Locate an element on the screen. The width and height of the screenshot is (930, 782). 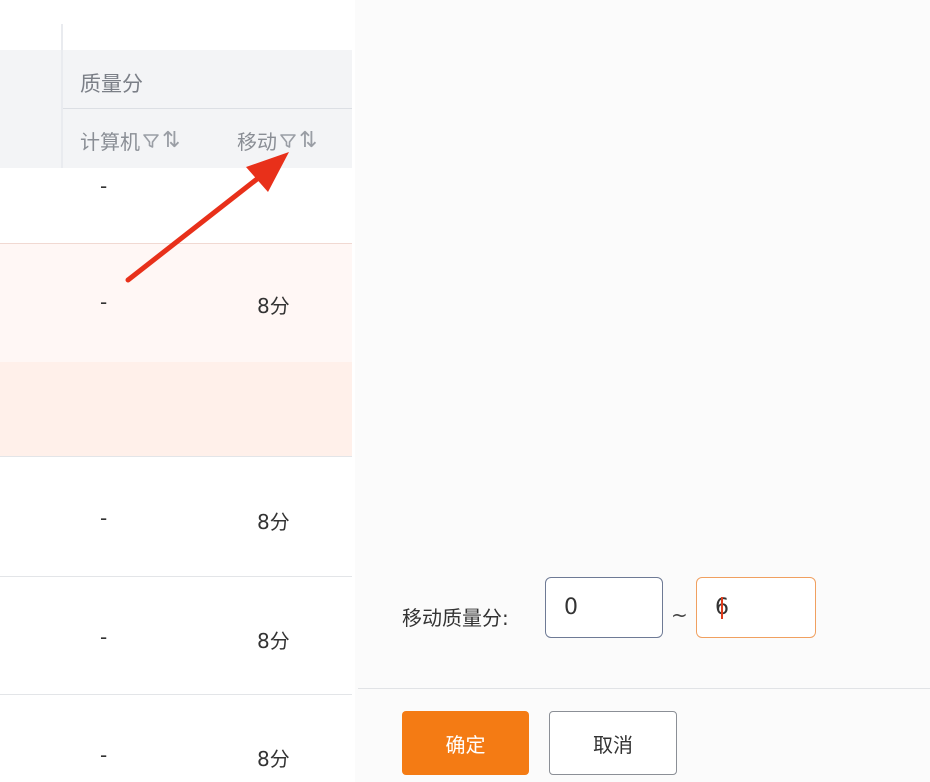
table-row: - is located at coordinates (176, 205).